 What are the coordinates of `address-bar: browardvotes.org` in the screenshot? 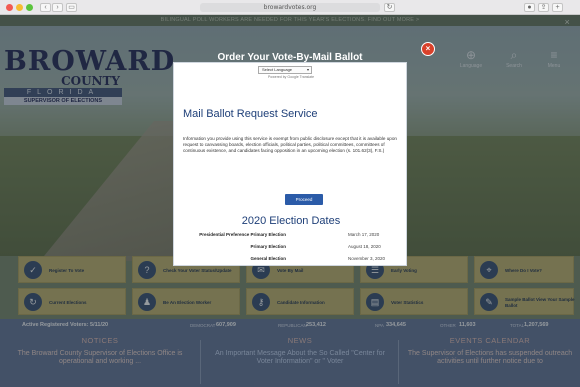 It's located at (290, 7).